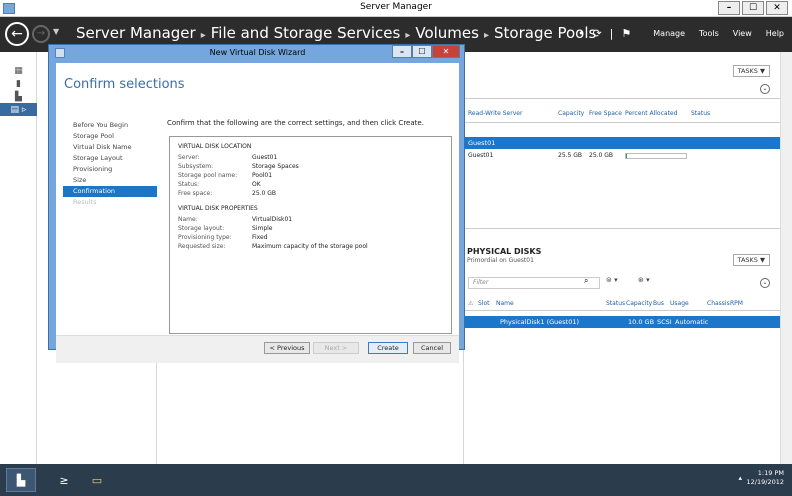 This screenshot has height=496, width=792. What do you see at coordinates (64, 480) in the screenshot?
I see `powershell-taskbar-icon: ≥` at bounding box center [64, 480].